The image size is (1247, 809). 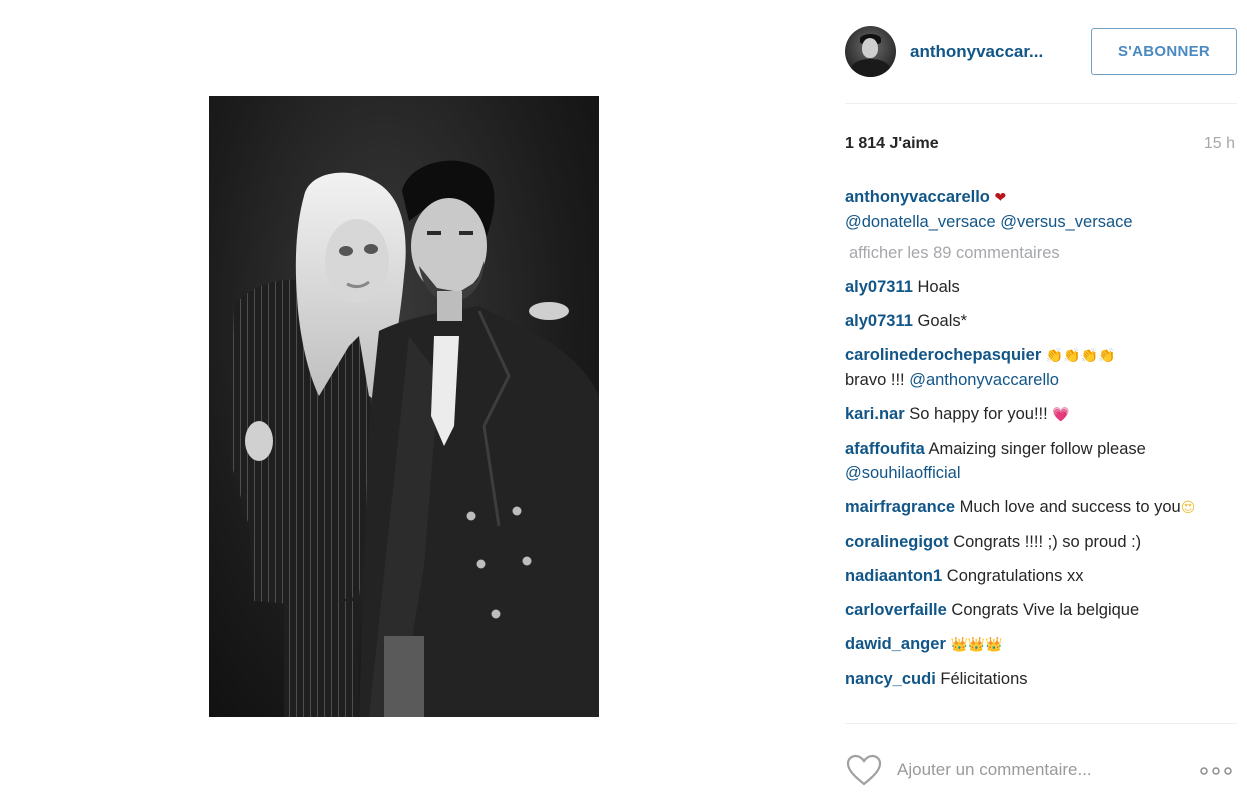 What do you see at coordinates (875, 414) in the screenshot?
I see `comment-username: kari.nar` at bounding box center [875, 414].